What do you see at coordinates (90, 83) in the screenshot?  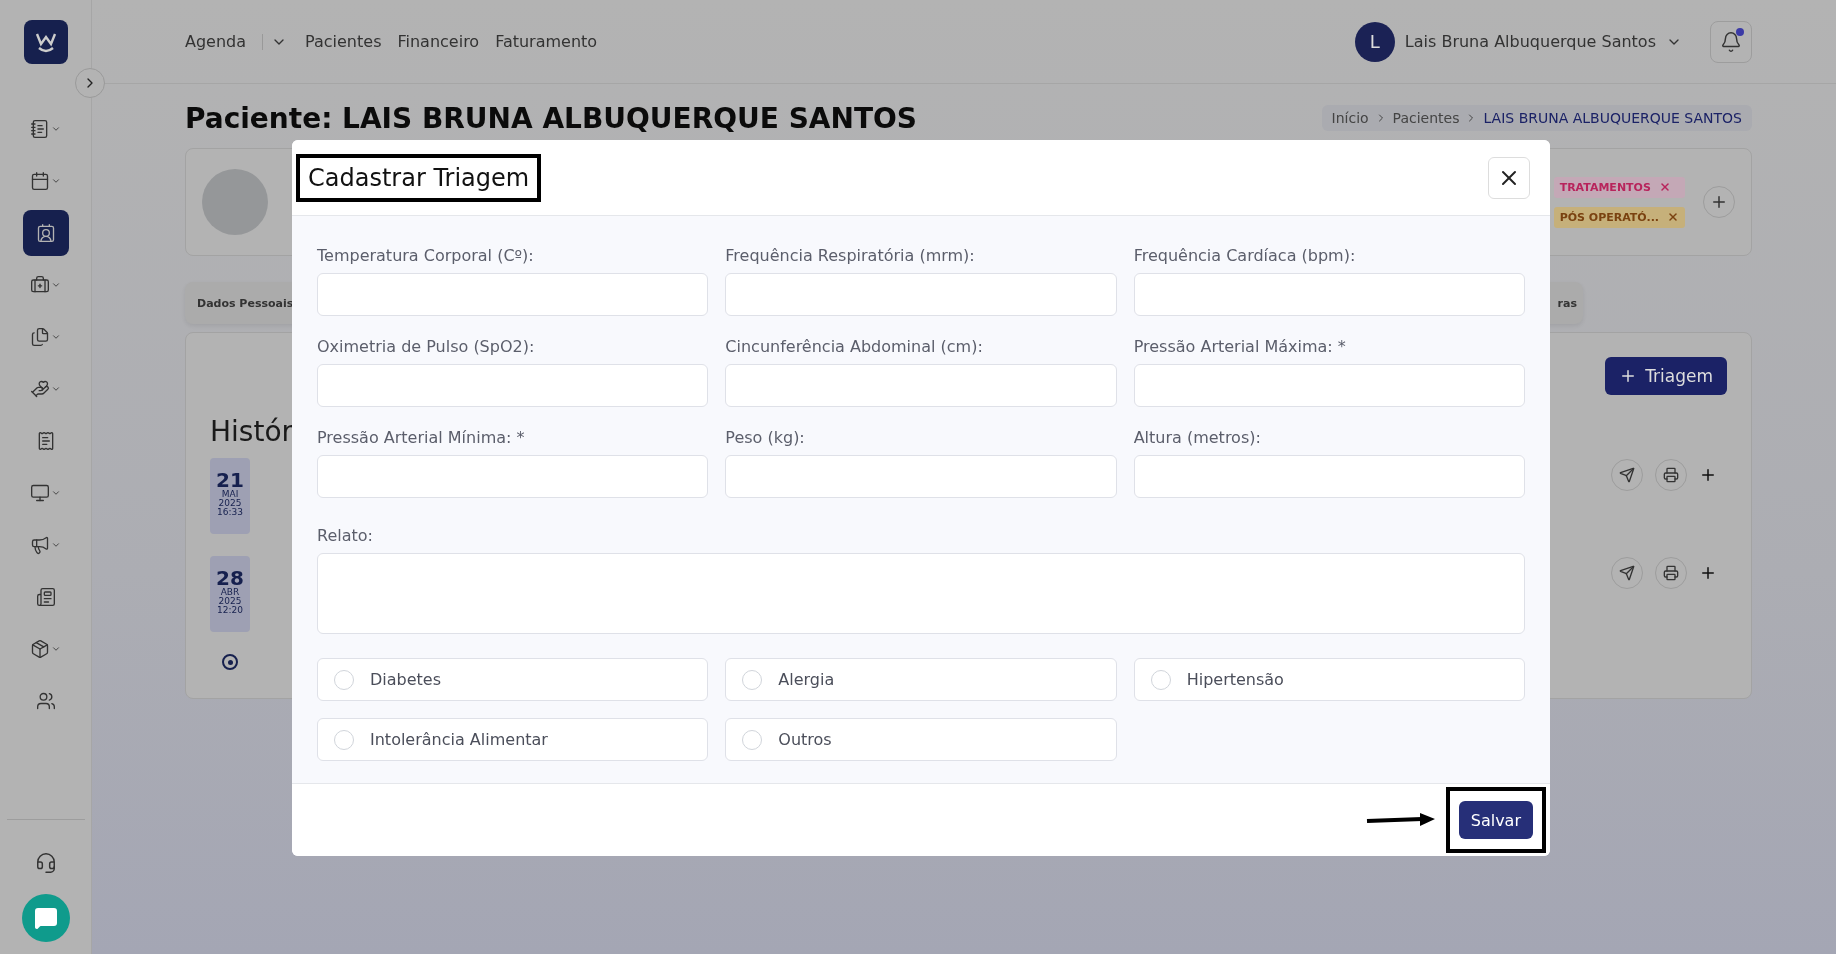 I see `sidebar-toggle-button` at bounding box center [90, 83].